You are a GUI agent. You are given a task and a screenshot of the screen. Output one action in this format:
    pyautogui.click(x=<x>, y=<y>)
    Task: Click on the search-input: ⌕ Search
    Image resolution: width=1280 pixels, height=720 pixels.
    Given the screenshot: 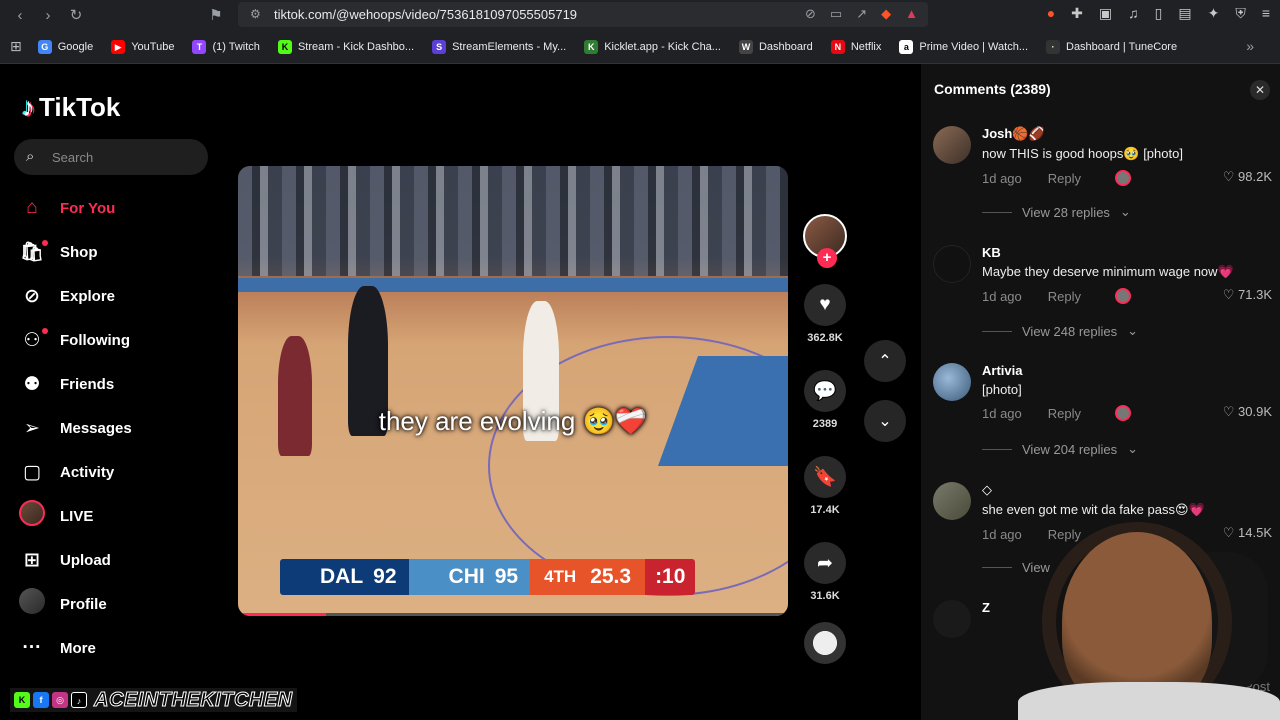 What is the action you would take?
    pyautogui.click(x=111, y=157)
    